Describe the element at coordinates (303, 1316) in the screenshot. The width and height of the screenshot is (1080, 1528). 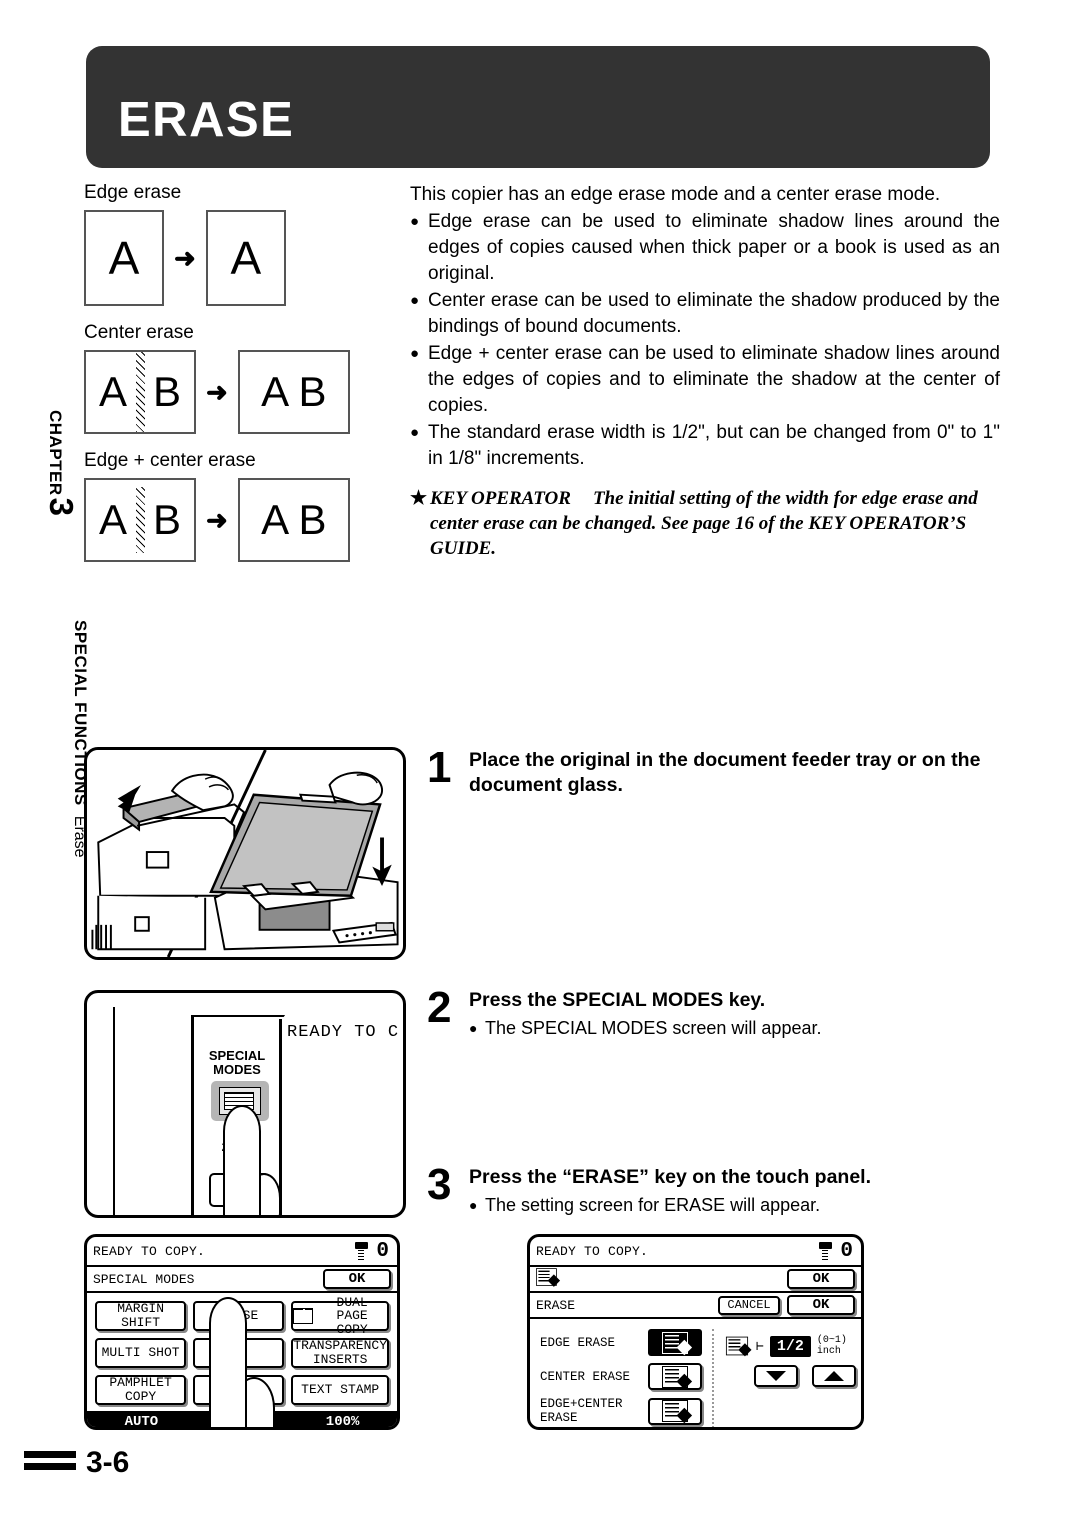
I see `dual-page-icon` at that location.